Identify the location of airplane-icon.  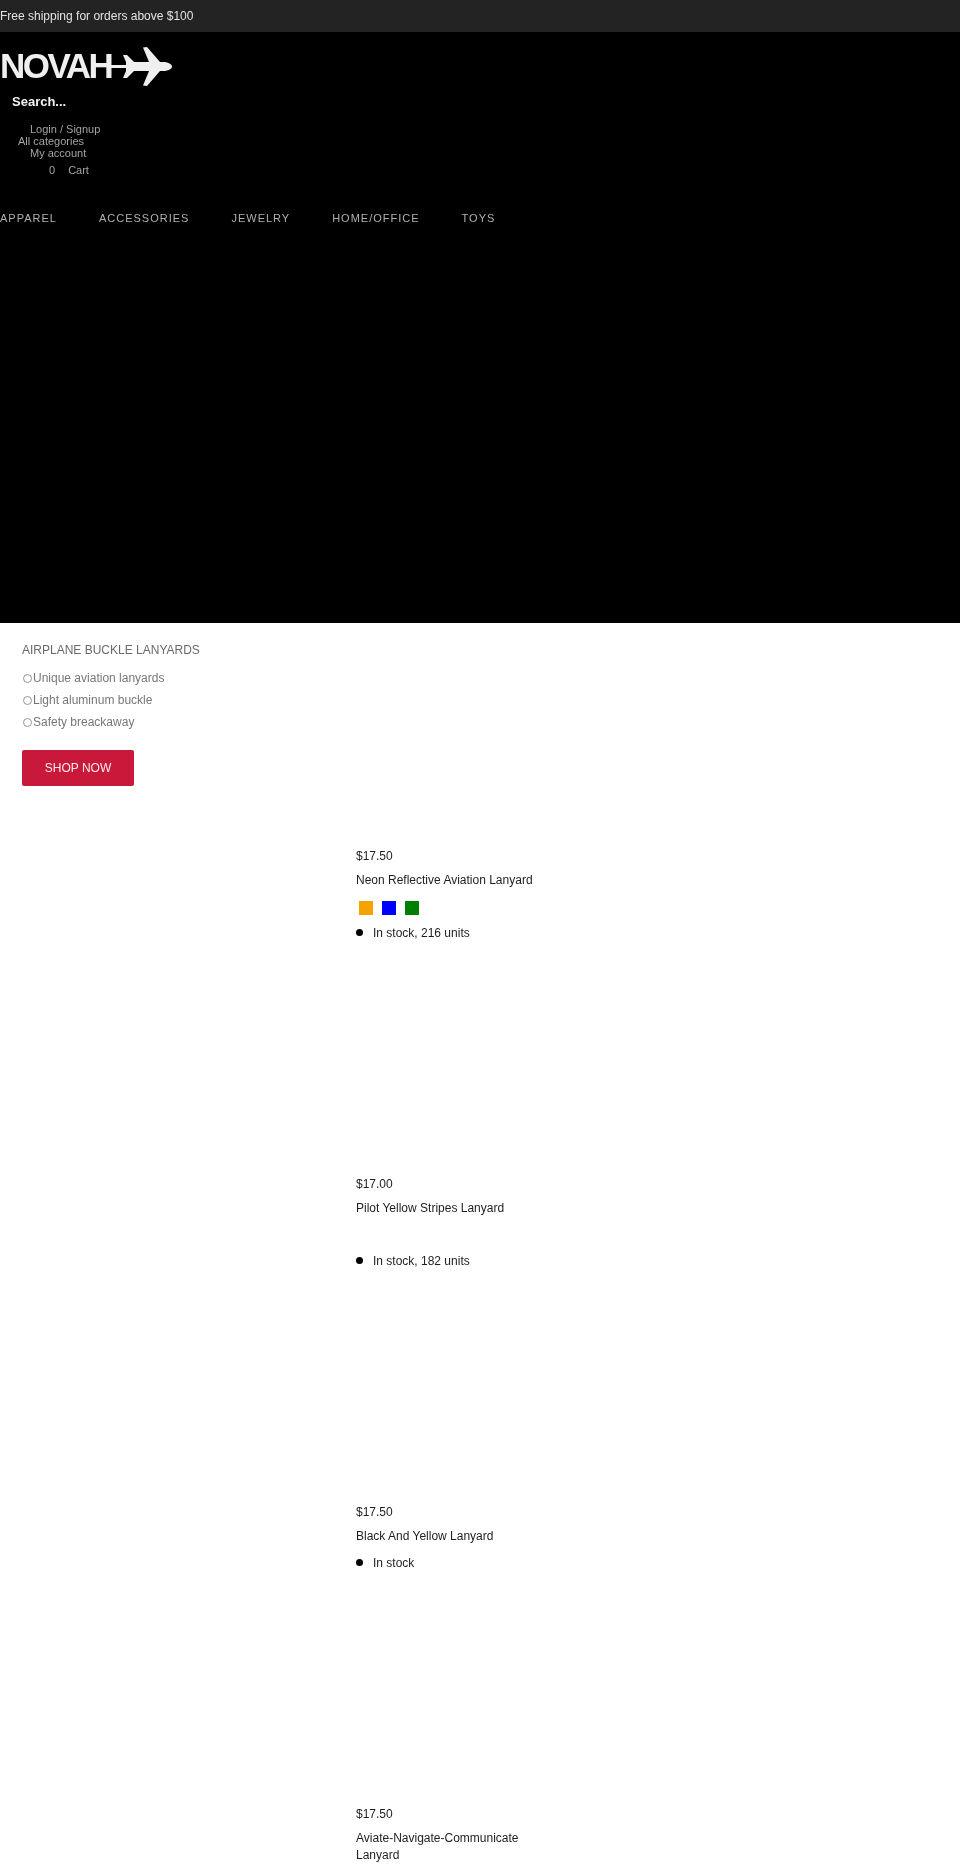
(142, 66).